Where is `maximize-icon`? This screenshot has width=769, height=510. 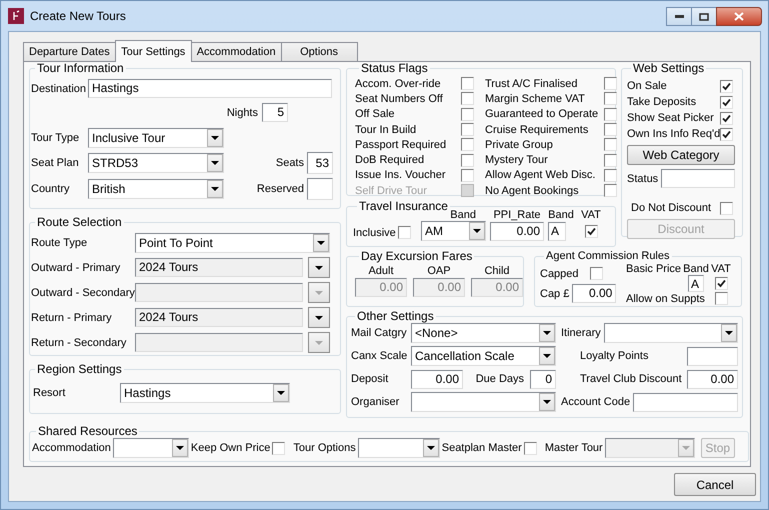
maximize-icon is located at coordinates (704, 16).